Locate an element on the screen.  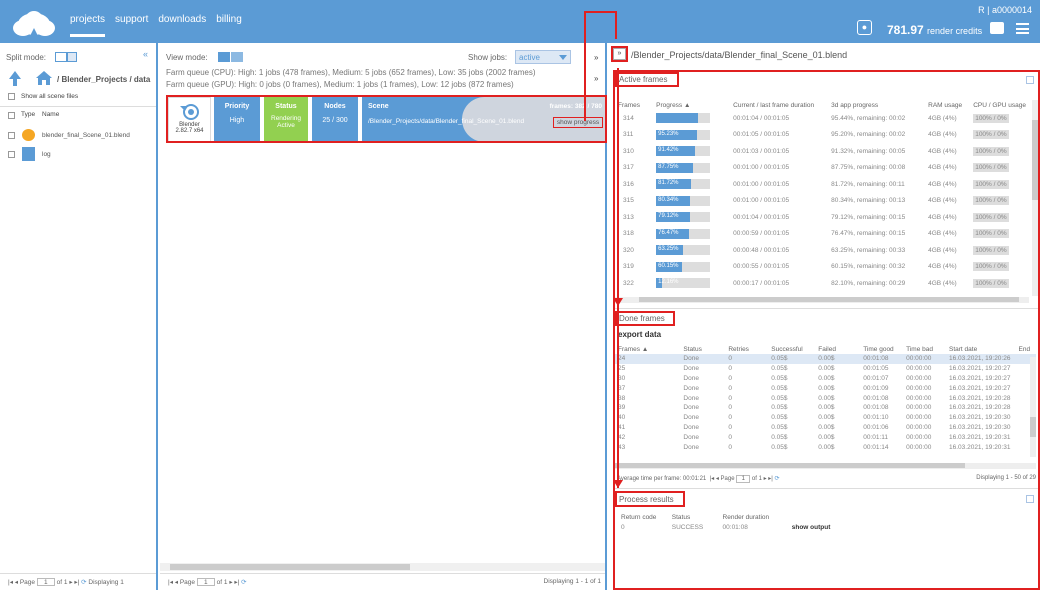
col-time-bad: Time bad is located at coordinates (924, 349).